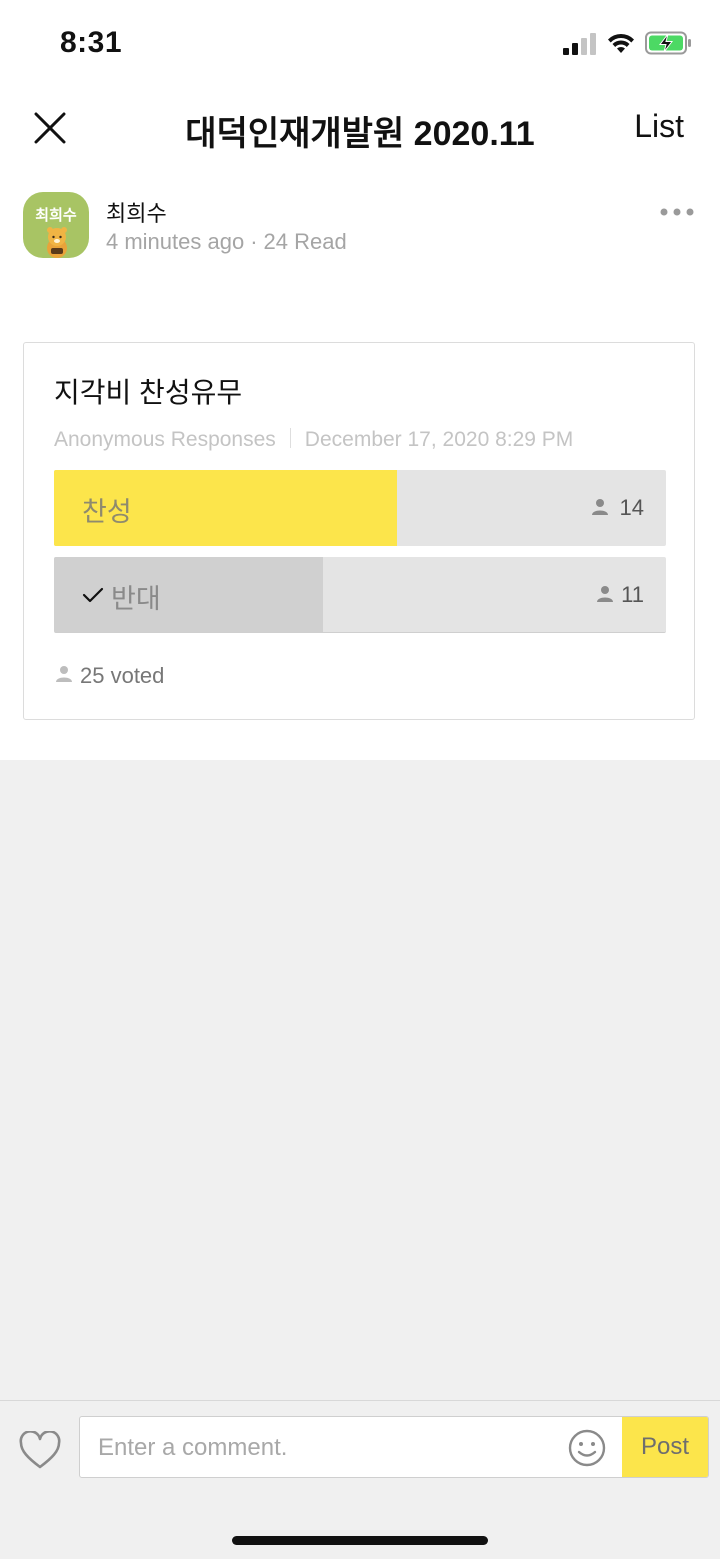  I want to click on option-vote-count: 14, so click(631, 507).